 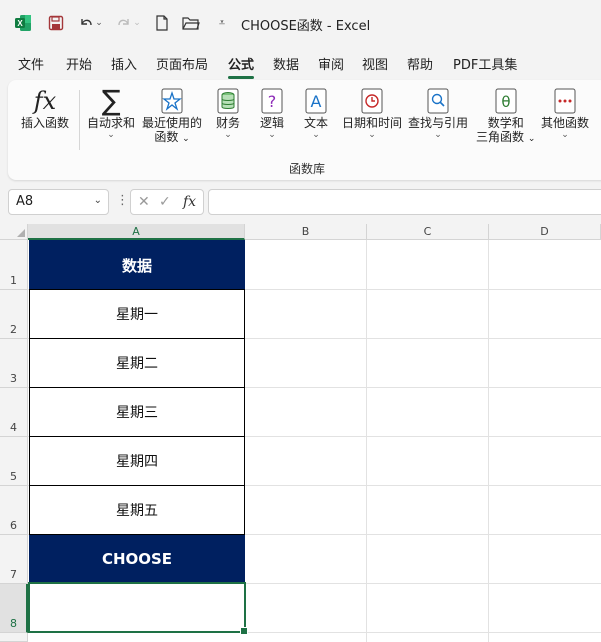 I want to click on undo-icon, so click(x=86, y=23).